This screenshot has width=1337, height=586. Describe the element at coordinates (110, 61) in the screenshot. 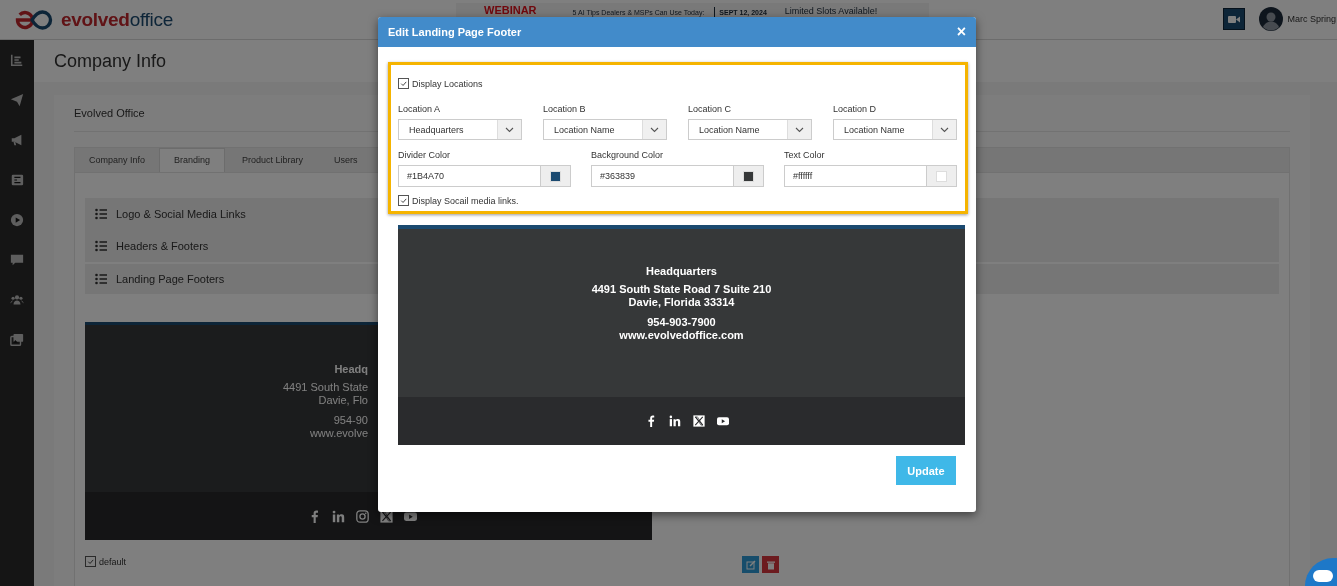

I see `page-title: Company Info` at that location.